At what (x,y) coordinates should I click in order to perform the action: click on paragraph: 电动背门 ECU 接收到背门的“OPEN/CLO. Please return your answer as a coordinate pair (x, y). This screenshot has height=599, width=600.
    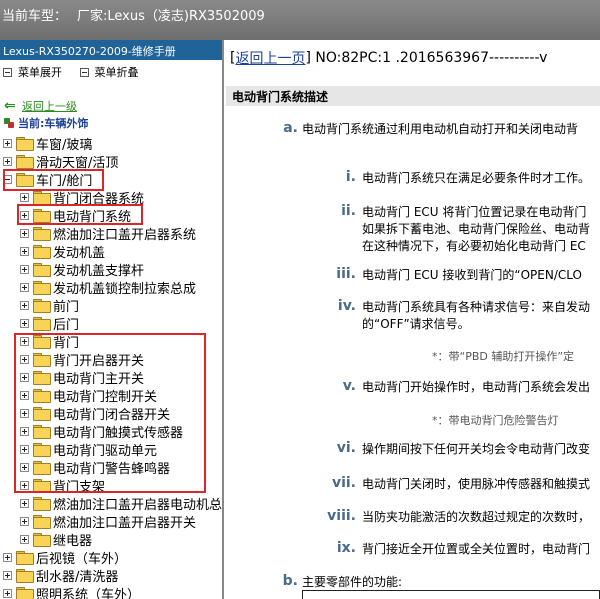
    Looking at the image, I should click on (472, 275).